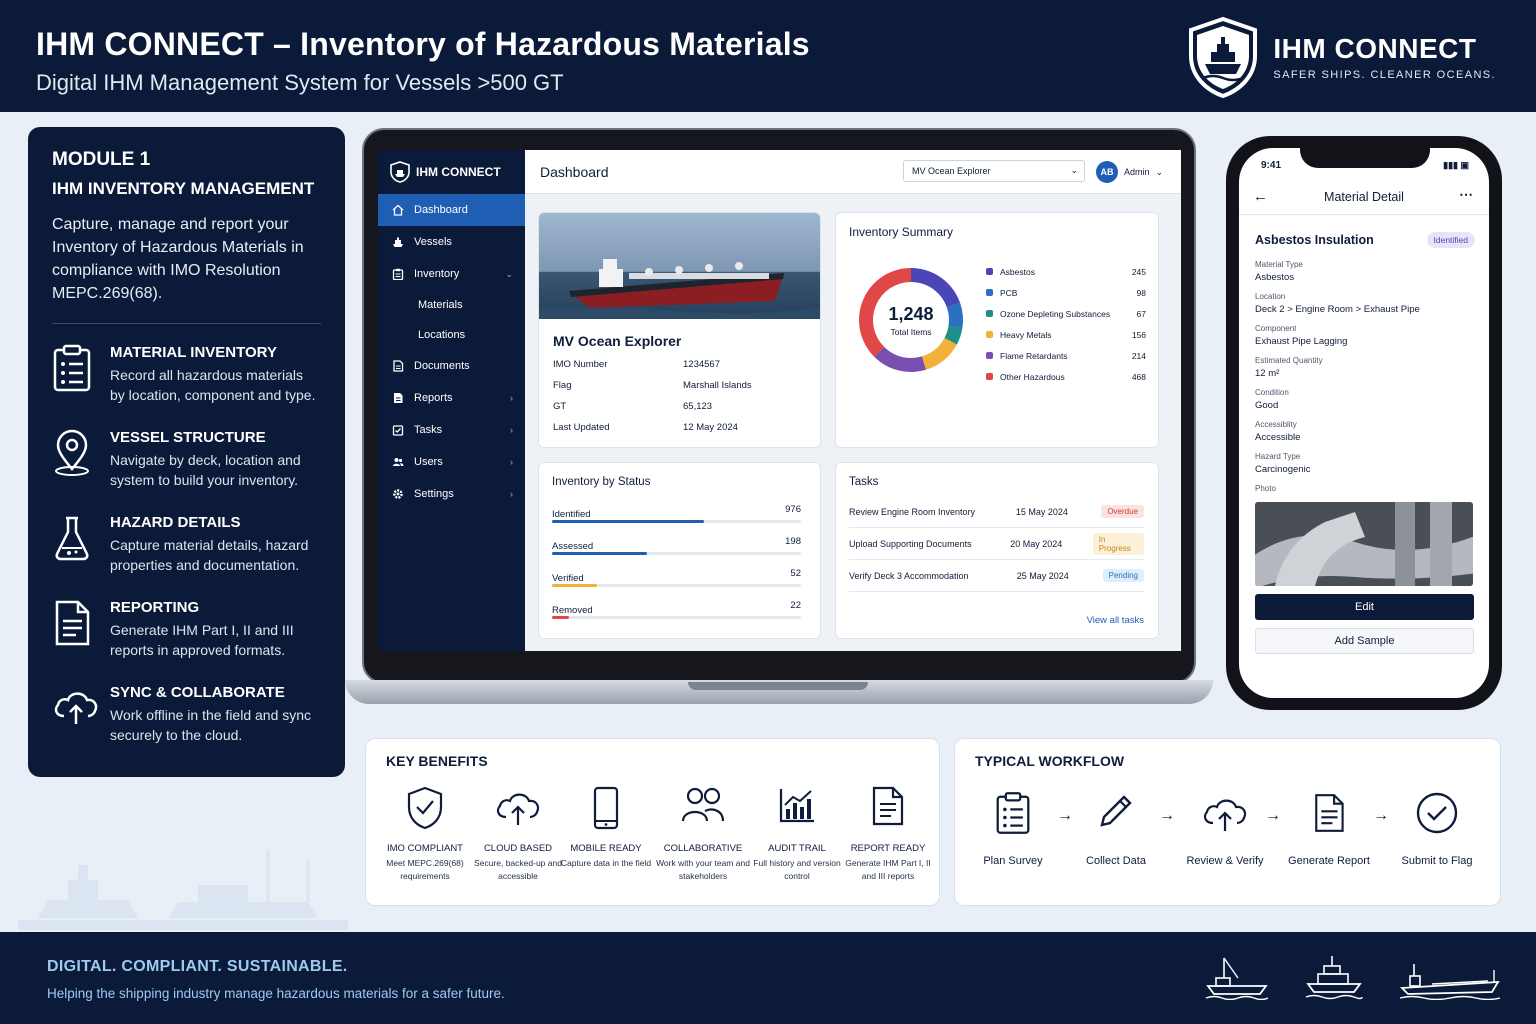 This screenshot has height=1024, width=1536. What do you see at coordinates (437, 761) in the screenshot?
I see `benefits-title: KEY BENEFITS` at bounding box center [437, 761].